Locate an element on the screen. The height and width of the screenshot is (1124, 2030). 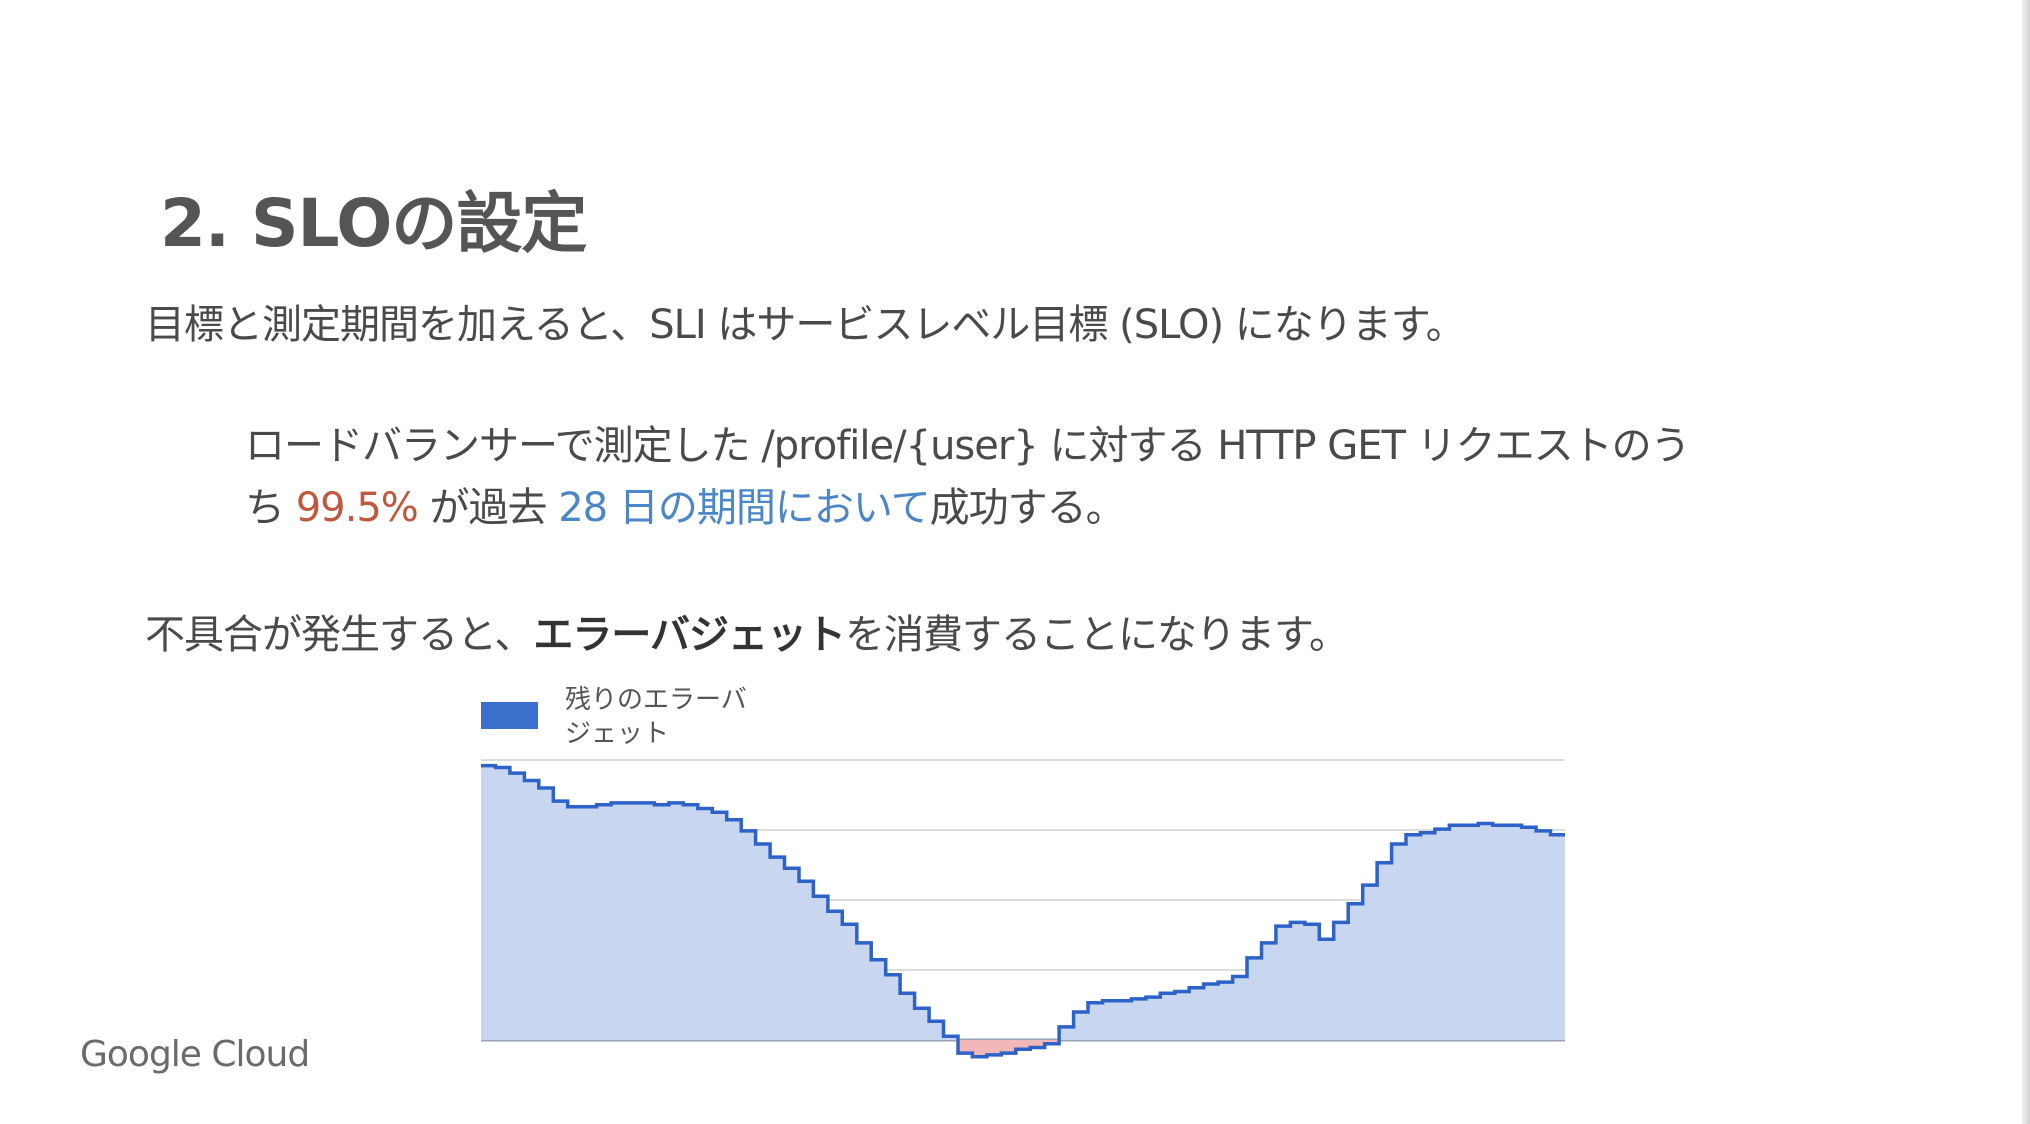
slo-line-2-mid: が過去 is located at coordinates (488, 508).